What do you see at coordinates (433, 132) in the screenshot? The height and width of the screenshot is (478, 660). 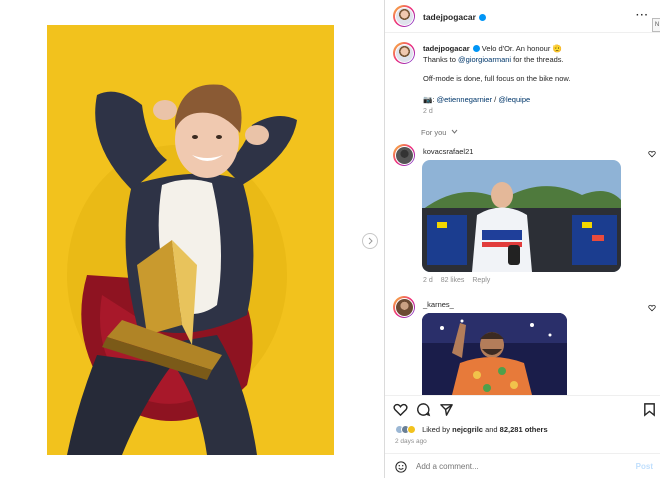 I see `comments-filter-label: For you` at bounding box center [433, 132].